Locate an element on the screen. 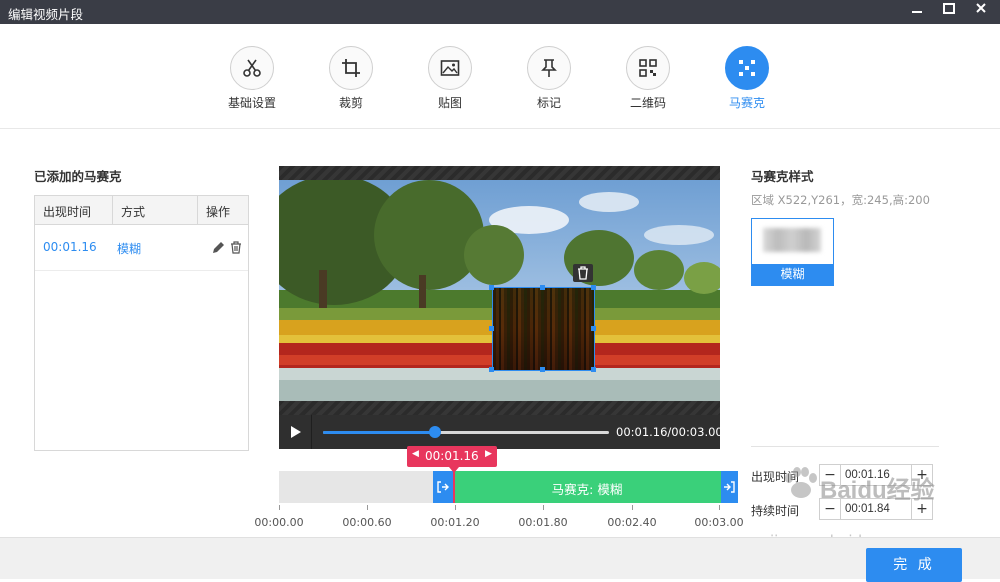  minimize-icon is located at coordinates (917, 12).